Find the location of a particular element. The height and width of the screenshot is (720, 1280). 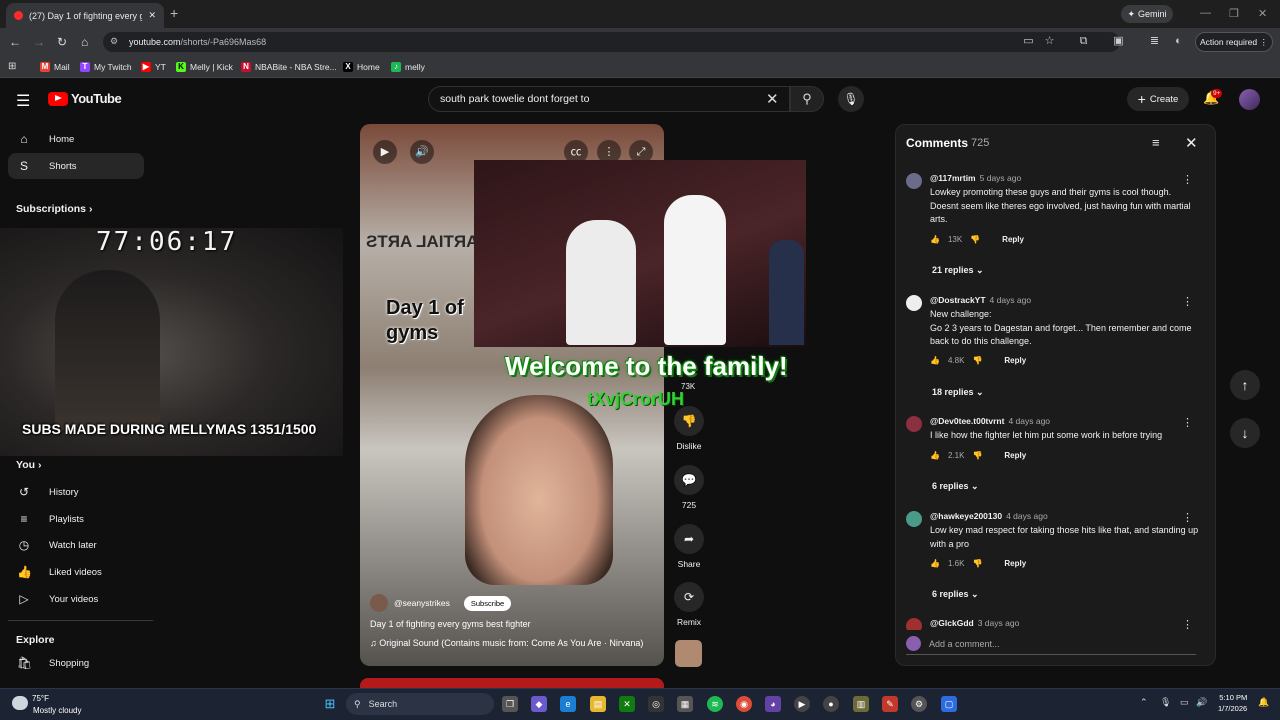

bookmark-star-icon: ☆ is located at coordinates (1049, 41).